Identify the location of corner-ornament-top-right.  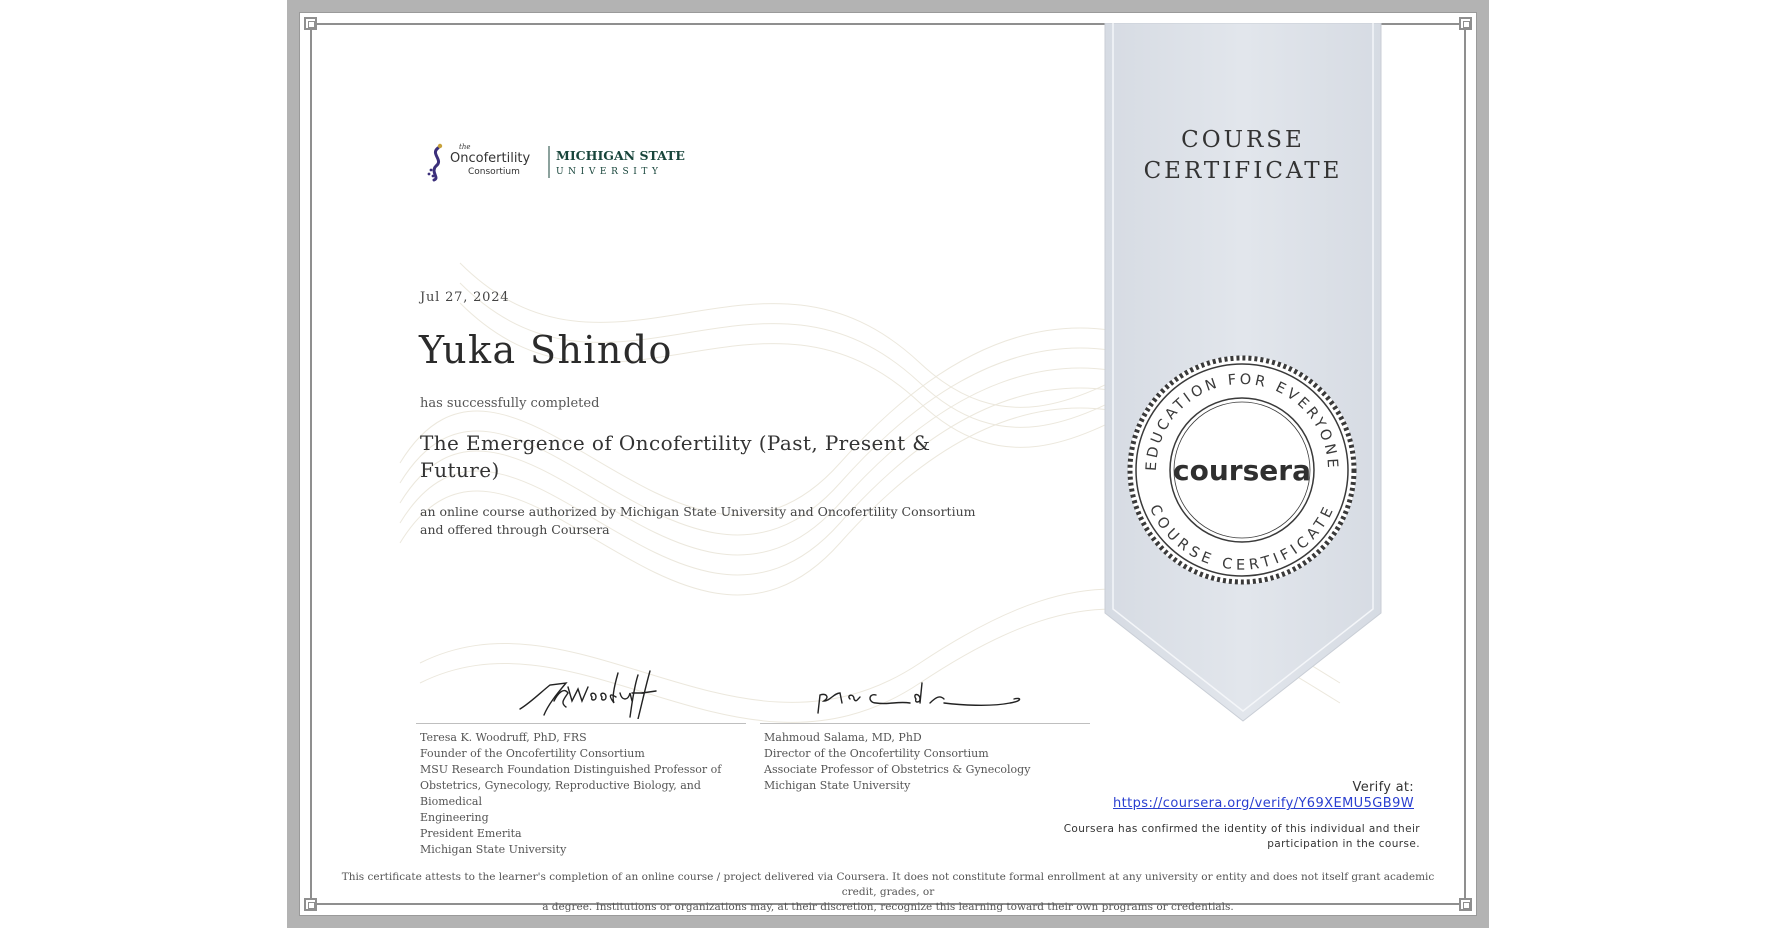
(1465, 23).